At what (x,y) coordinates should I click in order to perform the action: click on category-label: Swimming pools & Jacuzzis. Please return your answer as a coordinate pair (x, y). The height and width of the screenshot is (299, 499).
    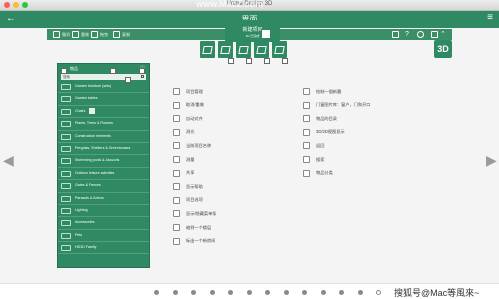
    Looking at the image, I should click on (97, 160).